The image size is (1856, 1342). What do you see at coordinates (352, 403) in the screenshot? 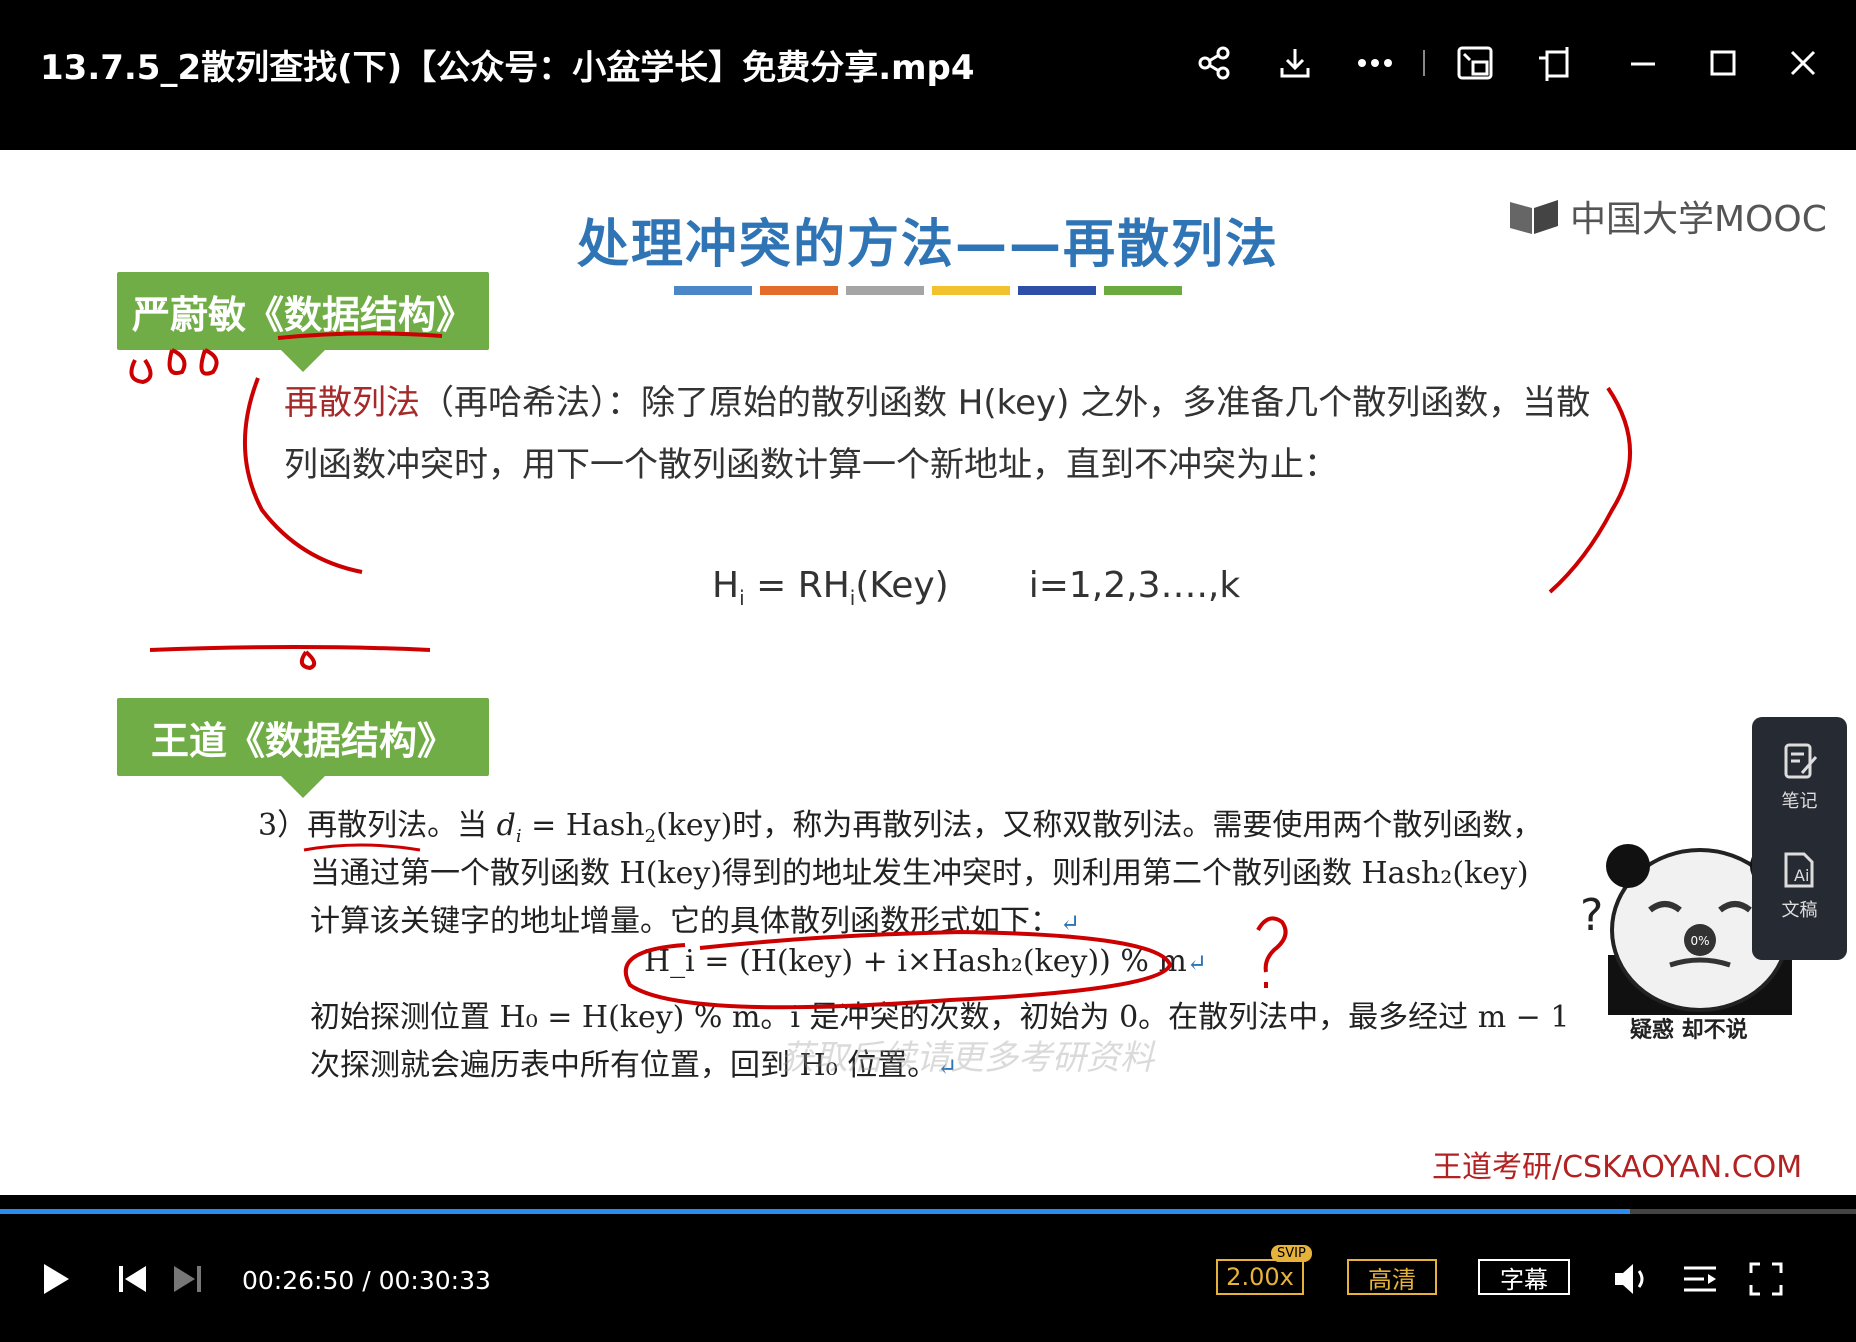
I see `rehash-term: 再散列法` at bounding box center [352, 403].